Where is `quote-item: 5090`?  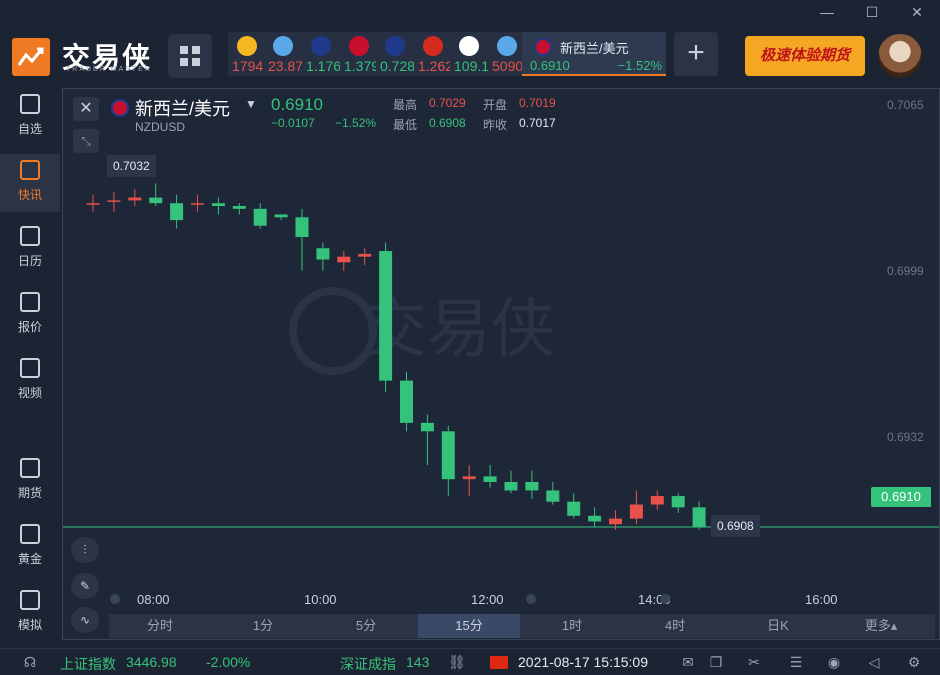 quote-item: 5090 is located at coordinates (507, 54).